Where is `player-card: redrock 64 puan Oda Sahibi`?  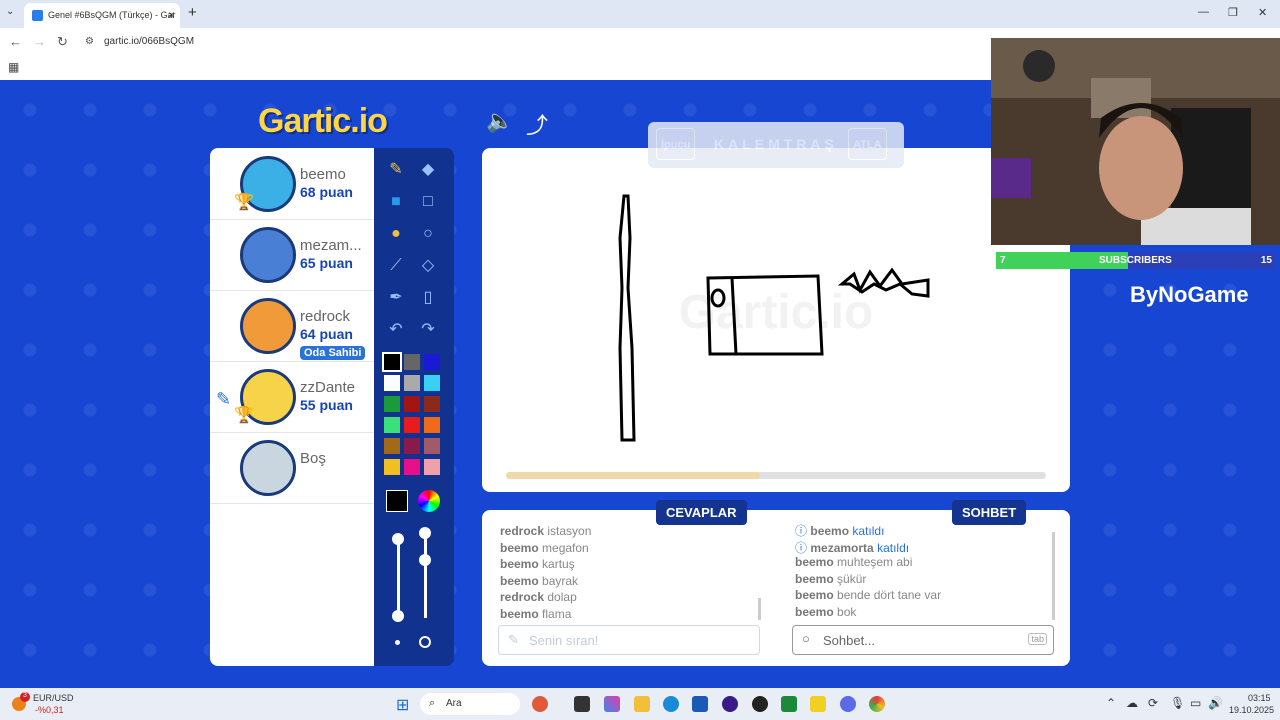
player-card: redrock 64 puan Oda Sahibi is located at coordinates (292, 326).